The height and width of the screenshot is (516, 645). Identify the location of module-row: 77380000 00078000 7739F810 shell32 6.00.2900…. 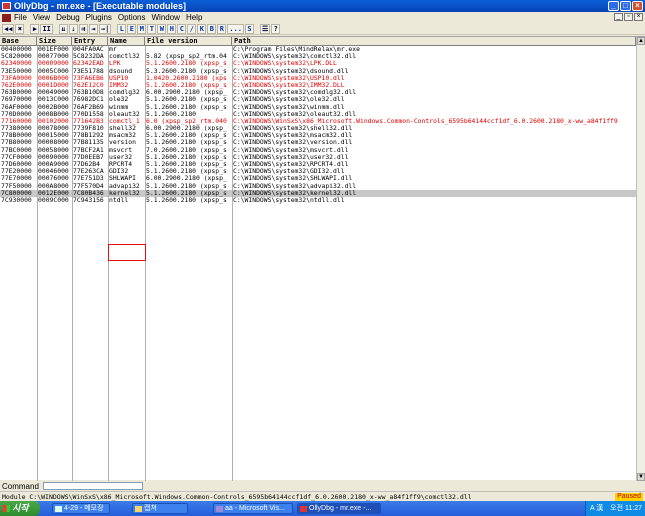
(318, 128).